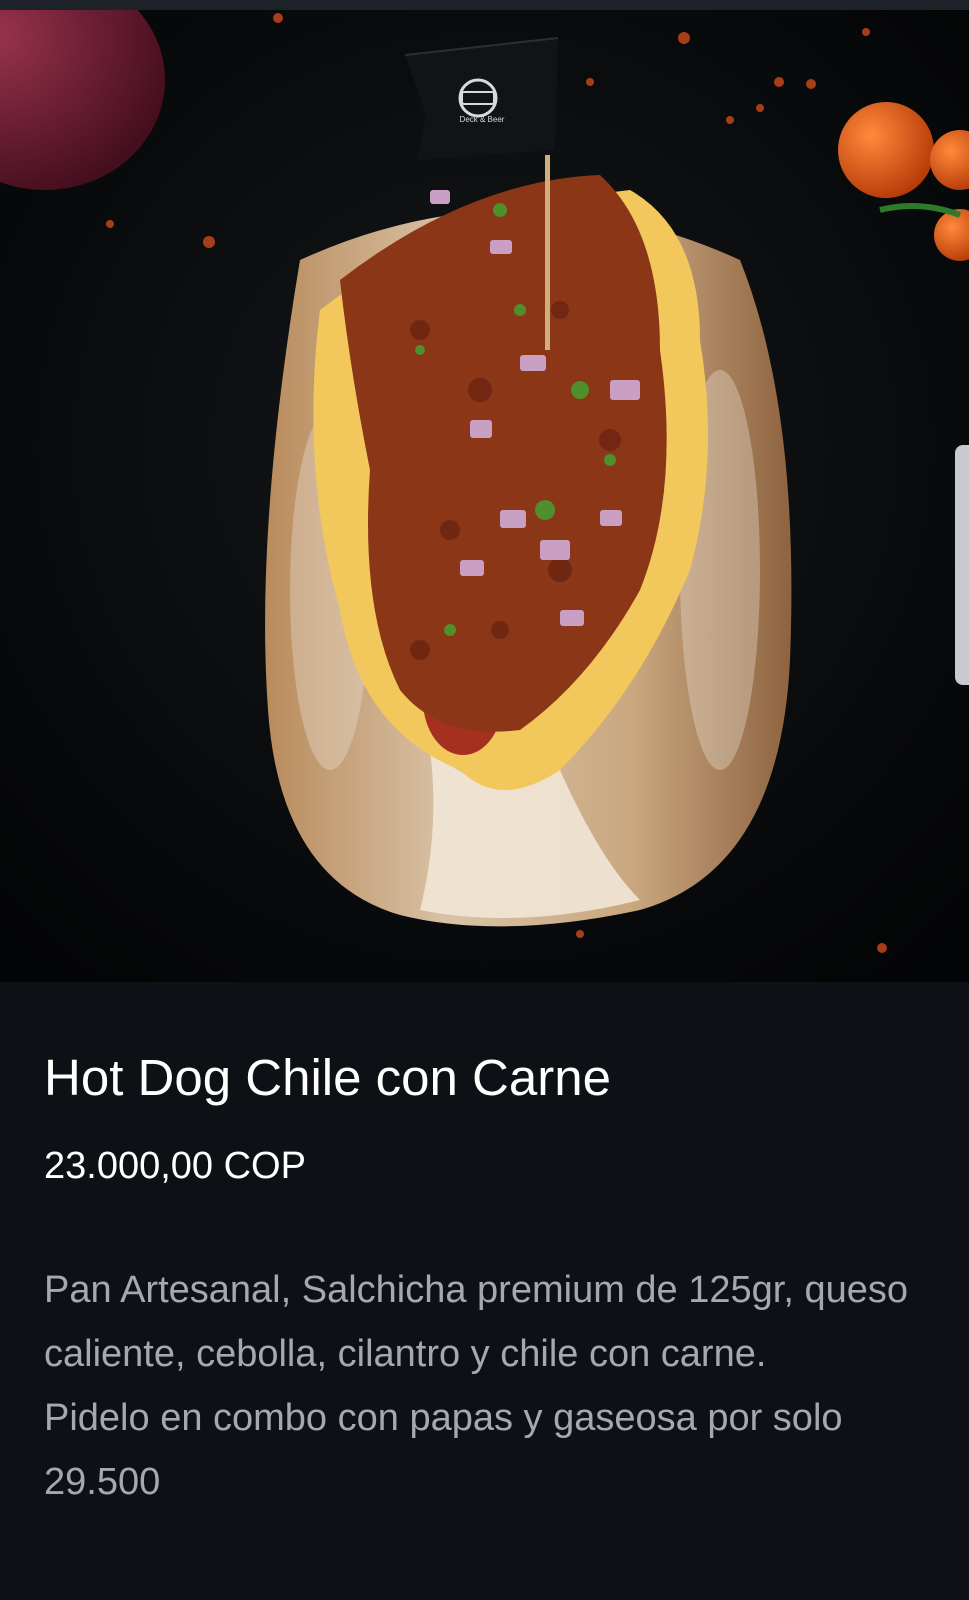  I want to click on product-title: Hot Dog Chile con Carne, so click(327, 1077).